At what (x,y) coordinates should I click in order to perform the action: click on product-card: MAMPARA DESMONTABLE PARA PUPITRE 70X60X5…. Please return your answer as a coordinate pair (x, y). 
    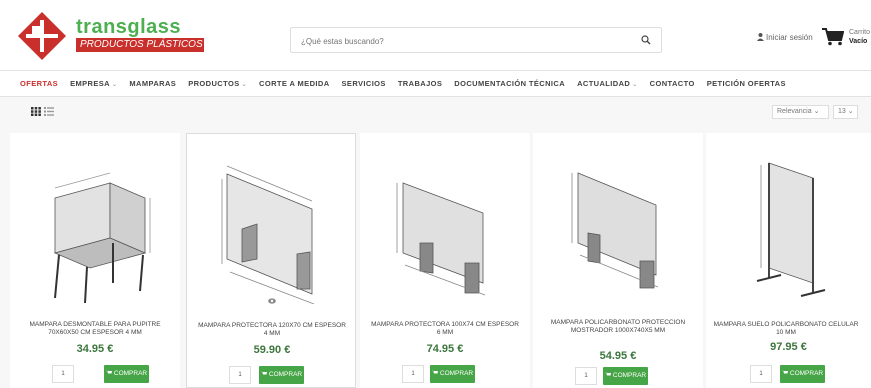
    Looking at the image, I should click on (95, 260).